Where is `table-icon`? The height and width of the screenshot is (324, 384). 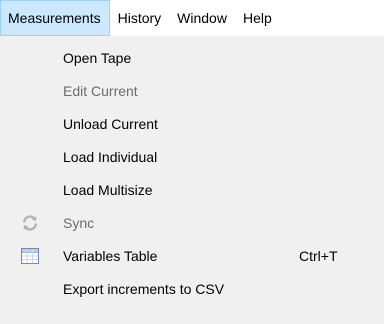
table-icon is located at coordinates (30, 256).